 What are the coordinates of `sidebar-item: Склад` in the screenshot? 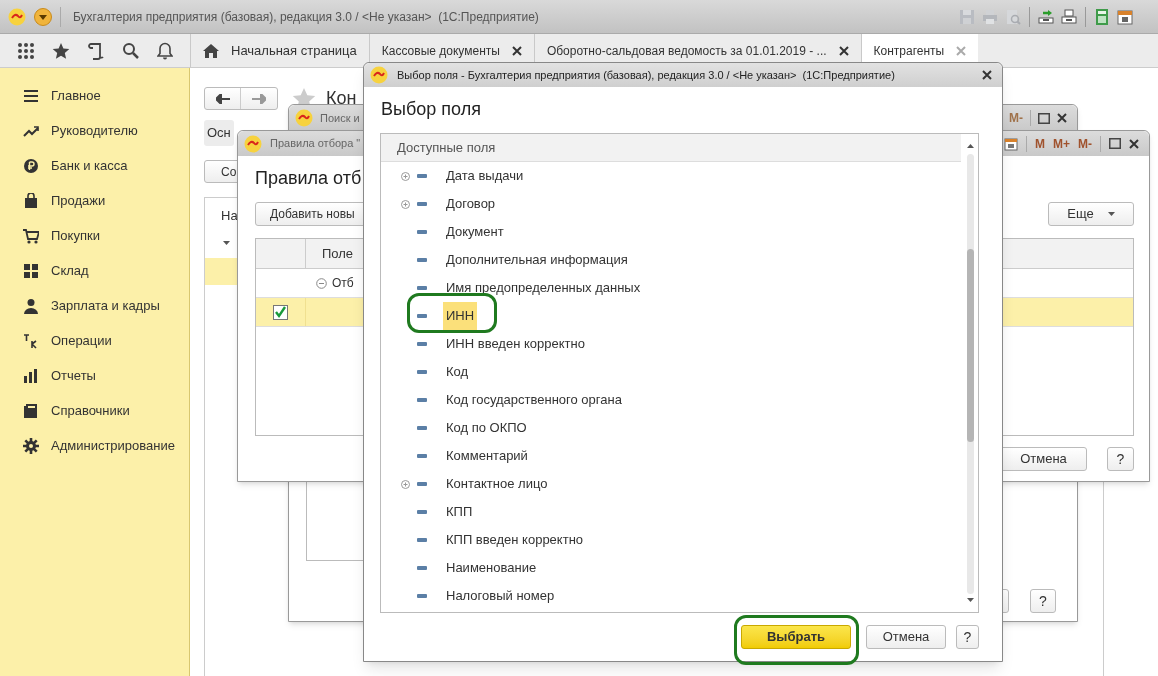 It's located at (70, 270).